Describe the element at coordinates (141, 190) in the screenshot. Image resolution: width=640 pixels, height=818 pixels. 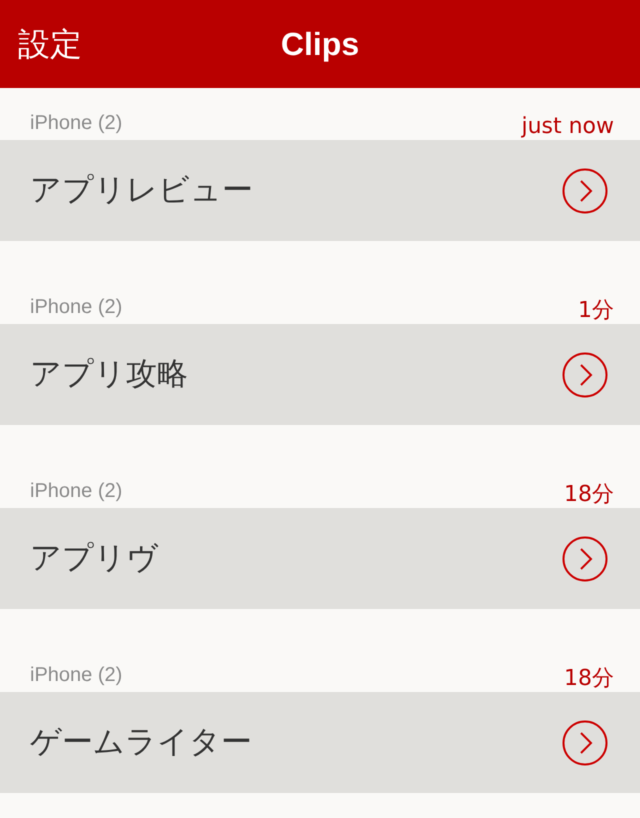
I see `clip-title: アプリレビュー` at that location.